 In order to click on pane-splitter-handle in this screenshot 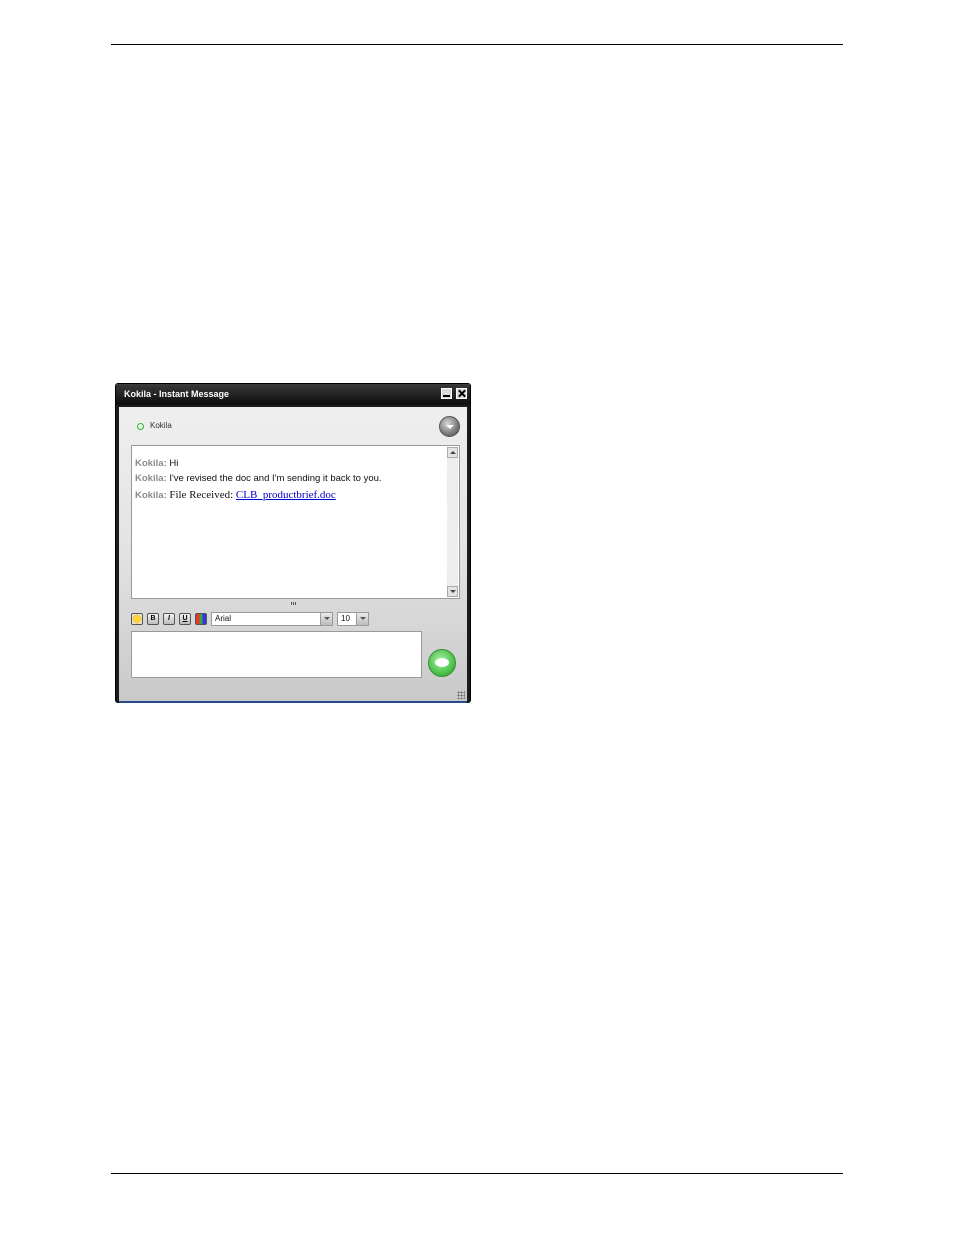, I will do `click(294, 603)`.